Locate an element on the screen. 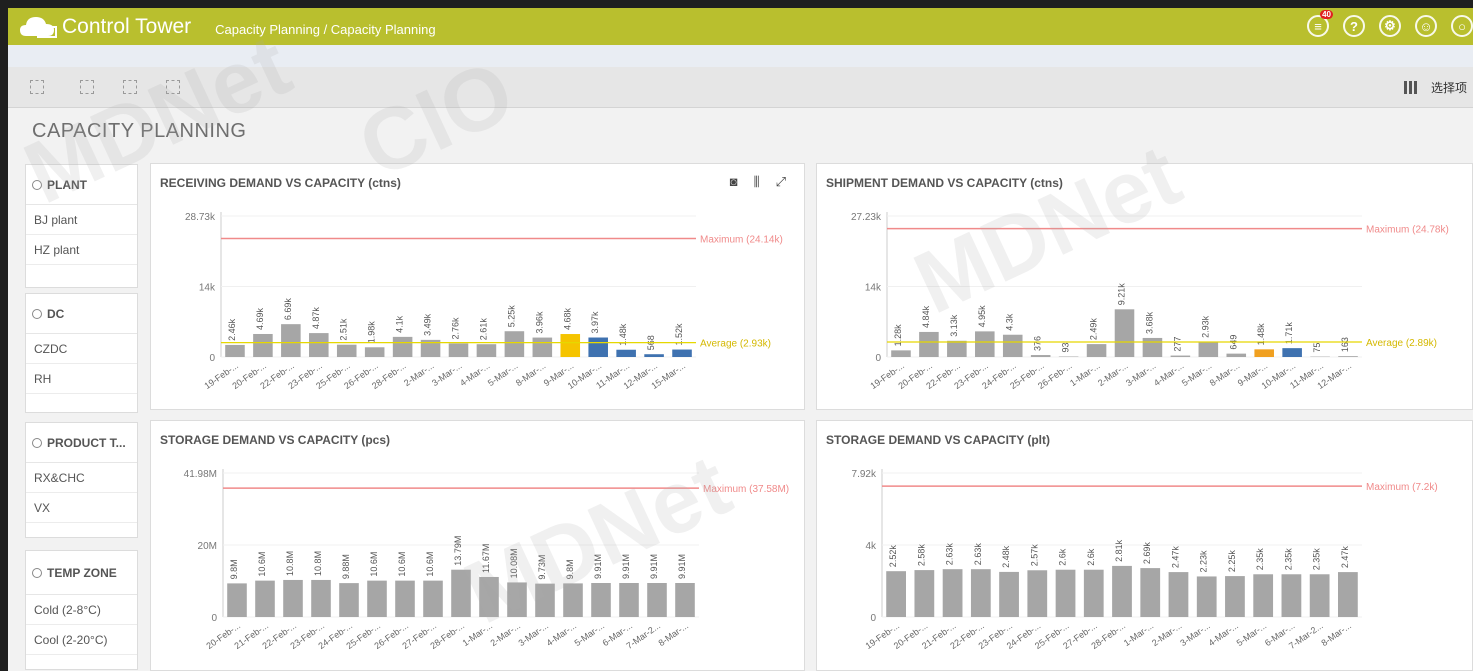 The height and width of the screenshot is (671, 1473). filter-plant-item: HZ plant is located at coordinates (81, 250).